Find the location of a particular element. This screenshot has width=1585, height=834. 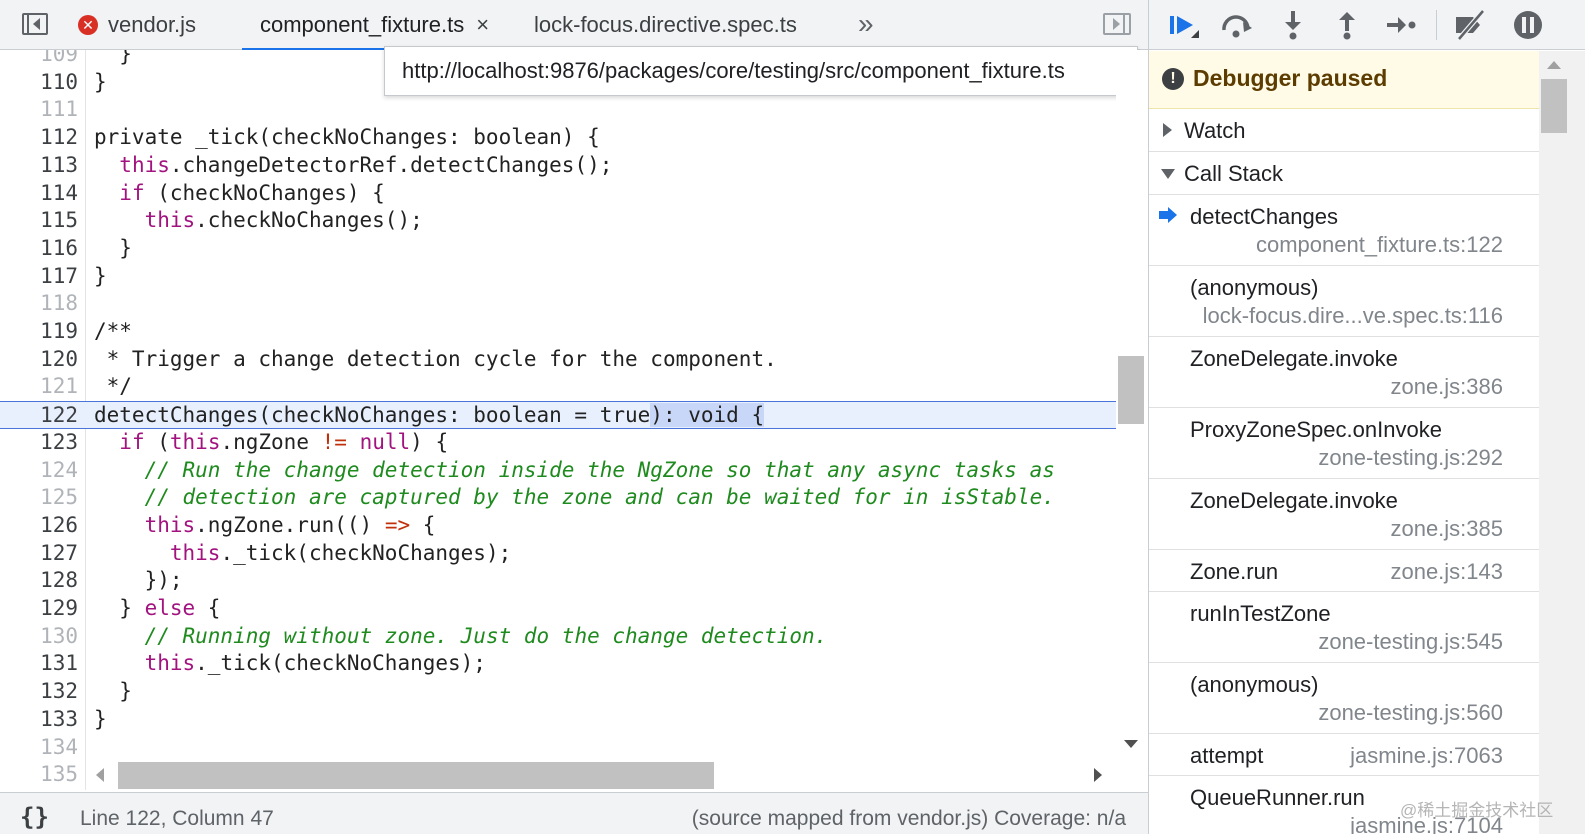

line-number: 116 is located at coordinates (39, 249).